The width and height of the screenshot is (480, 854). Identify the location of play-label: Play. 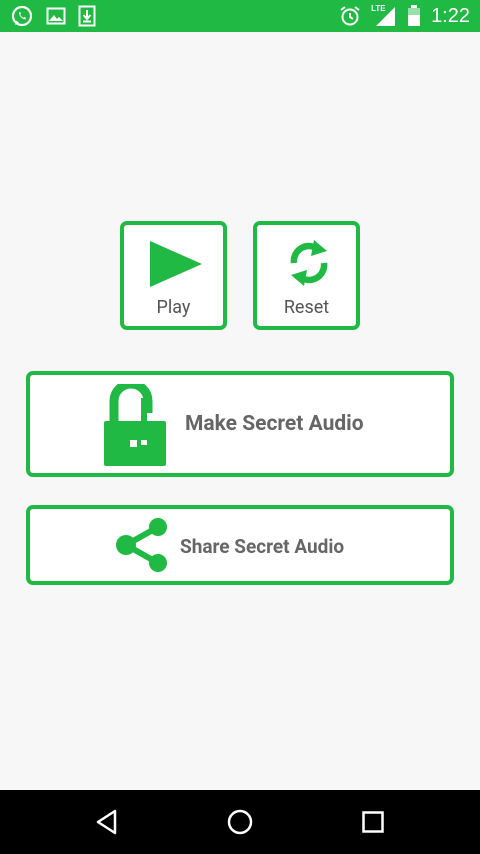
(173, 307).